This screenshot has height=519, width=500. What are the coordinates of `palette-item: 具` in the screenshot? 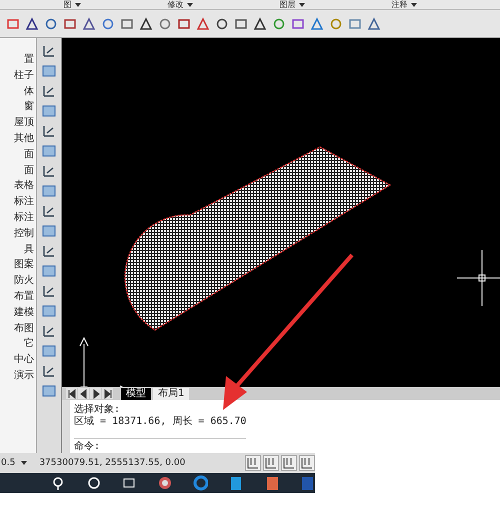 It's located at (30, 250).